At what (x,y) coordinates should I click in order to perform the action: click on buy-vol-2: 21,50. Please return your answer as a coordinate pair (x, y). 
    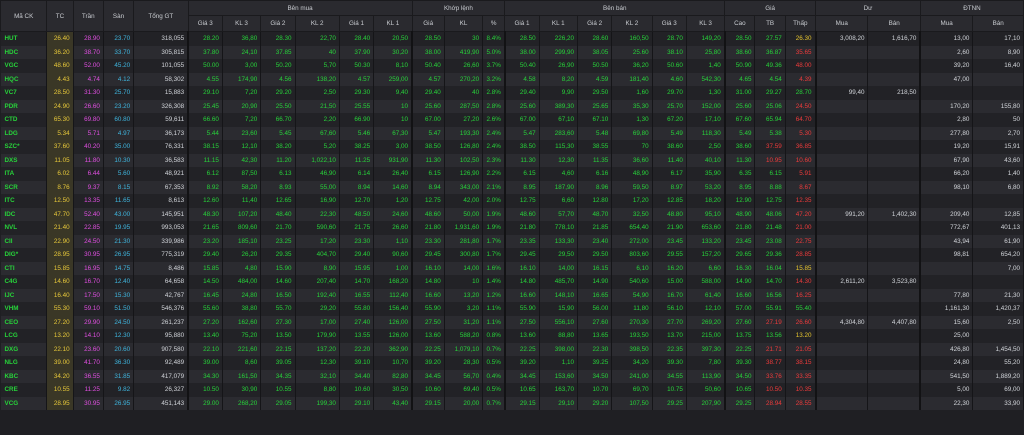
    Looking at the image, I should click on (317, 106).